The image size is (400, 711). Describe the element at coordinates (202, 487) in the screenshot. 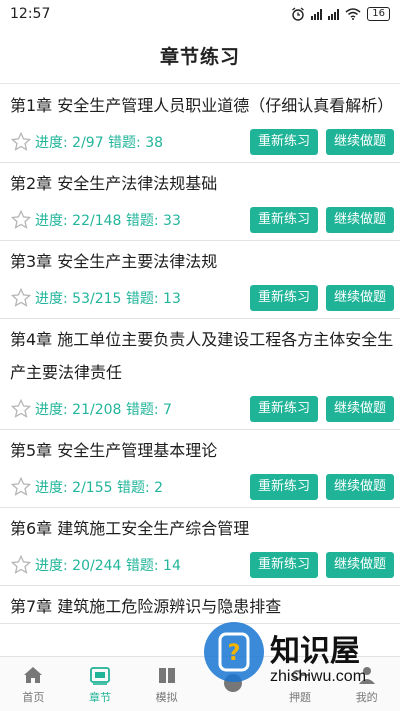

I see `chapter-footer: 进度: 2/155 错题: 2 重新练习 继续做题` at that location.